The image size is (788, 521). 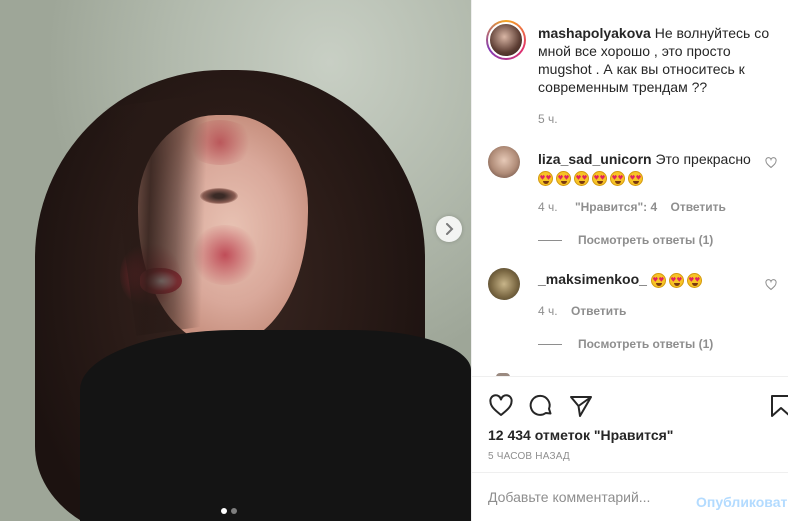 What do you see at coordinates (224, 511) in the screenshot?
I see `carousel-dot-active` at bounding box center [224, 511].